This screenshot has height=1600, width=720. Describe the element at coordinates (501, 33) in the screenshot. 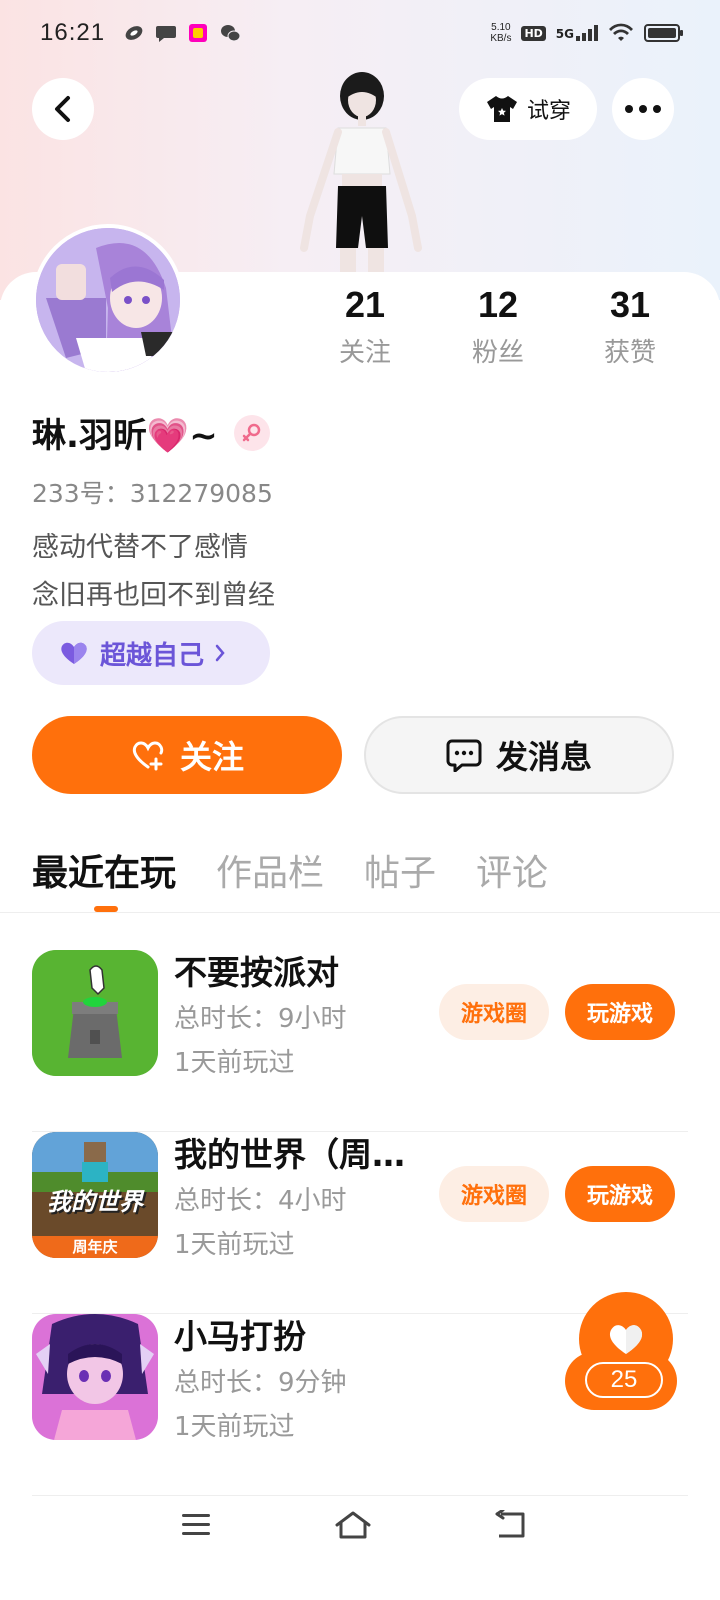

I see `network-speed: 5.10 KB/s` at that location.